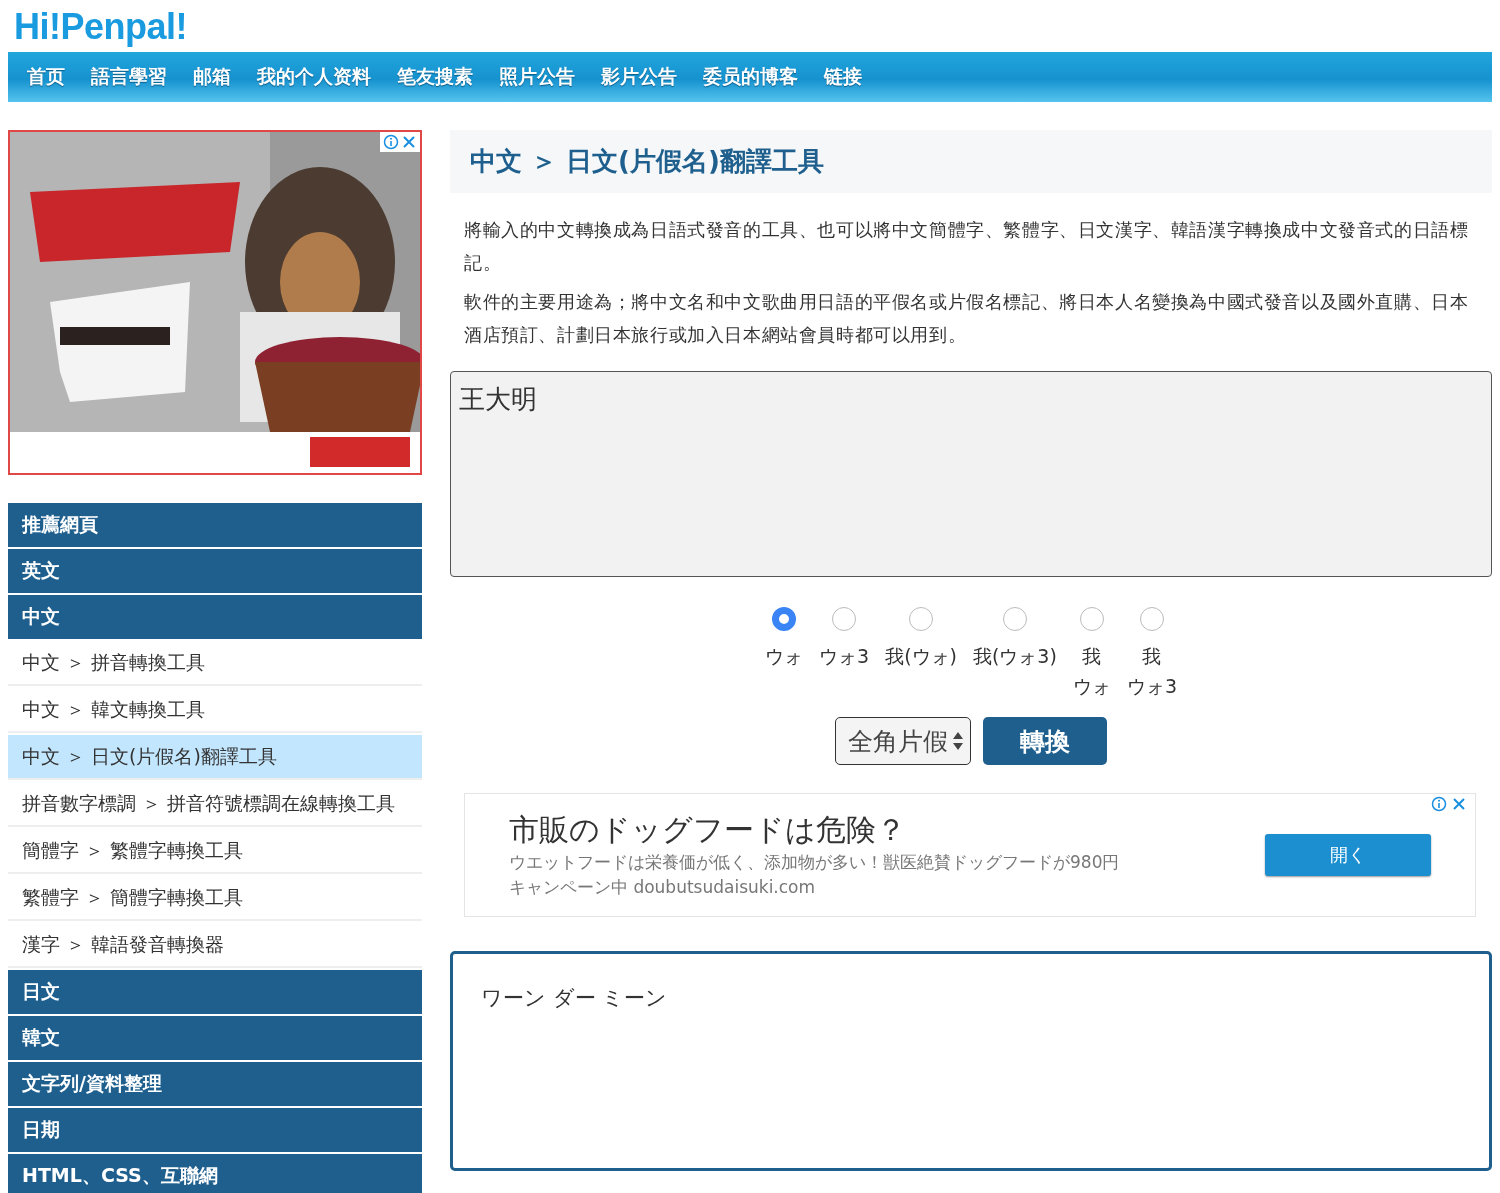 Image resolution: width=1500 pixels, height=1193 pixels. Describe the element at coordinates (215, 571) in the screenshot. I see `sidebar-category: 英文` at that location.